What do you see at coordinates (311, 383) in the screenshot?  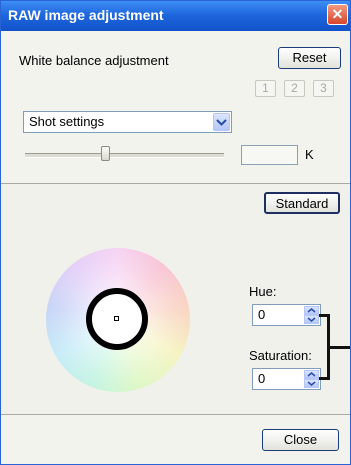 I see `saturation-decrement-icon` at bounding box center [311, 383].